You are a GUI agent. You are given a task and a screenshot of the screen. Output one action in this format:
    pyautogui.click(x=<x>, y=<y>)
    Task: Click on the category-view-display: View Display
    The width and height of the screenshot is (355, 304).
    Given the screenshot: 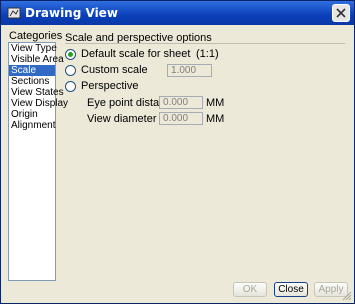 What is the action you would take?
    pyautogui.click(x=38, y=103)
    